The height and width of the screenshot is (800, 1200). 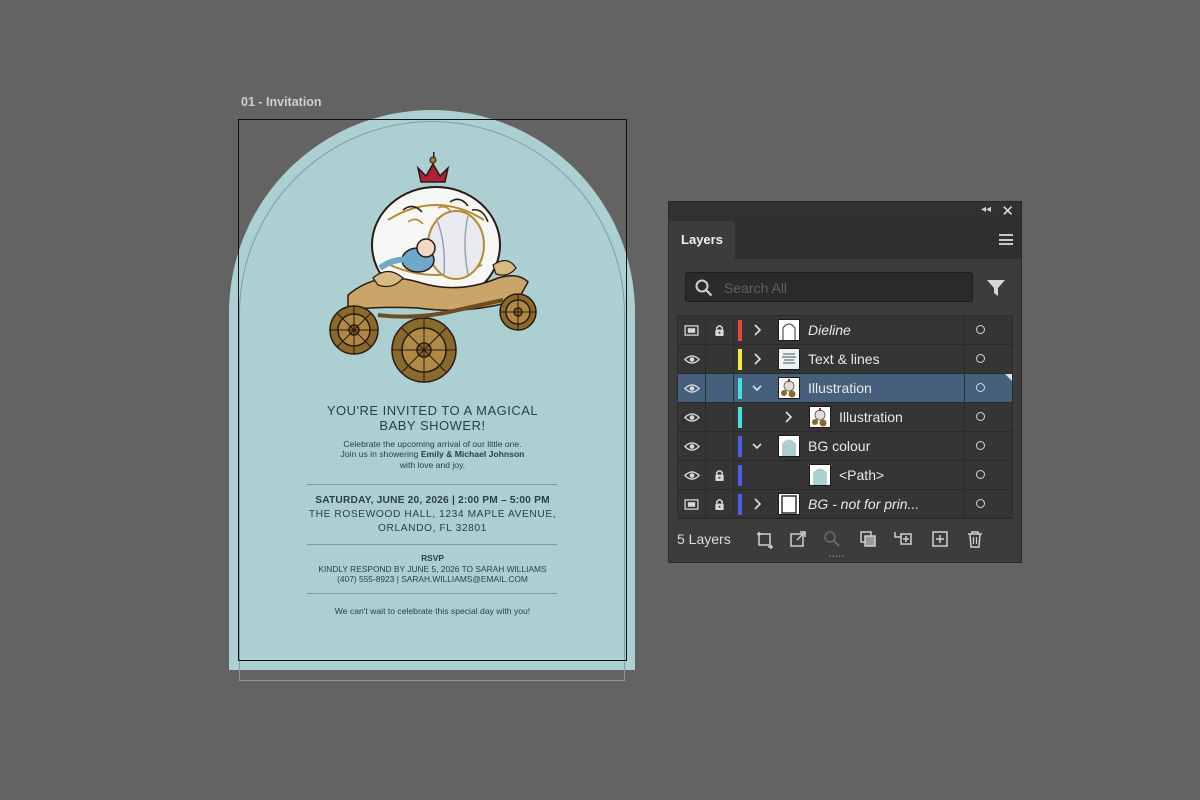 I want to click on layer-name: BG colour, so click(x=839, y=446).